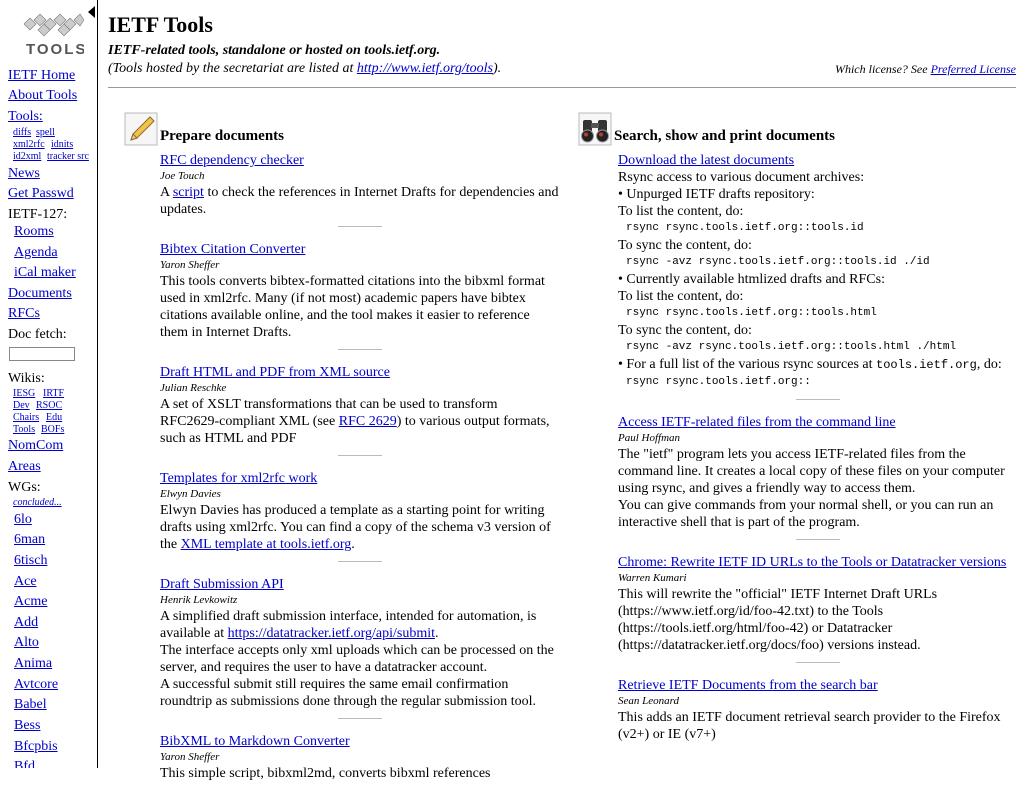 This screenshot has height=796, width=1024. What do you see at coordinates (42, 96) in the screenshot?
I see `sidebar-about-tools-link: About Tools` at bounding box center [42, 96].